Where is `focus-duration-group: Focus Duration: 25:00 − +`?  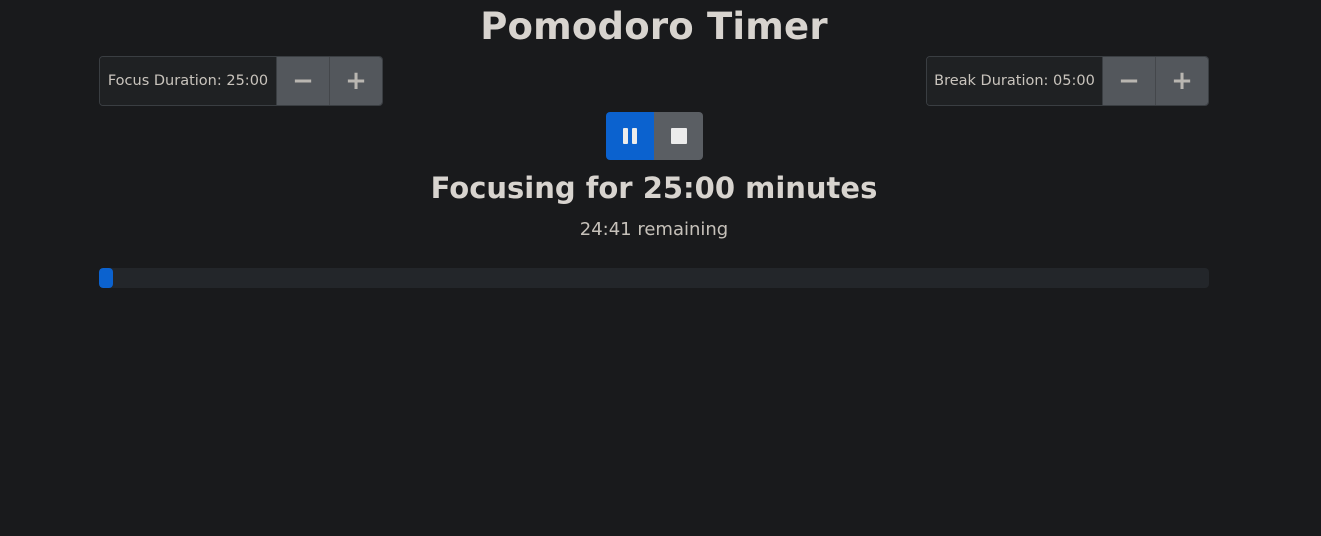 focus-duration-group: Focus Duration: 25:00 − + is located at coordinates (241, 81).